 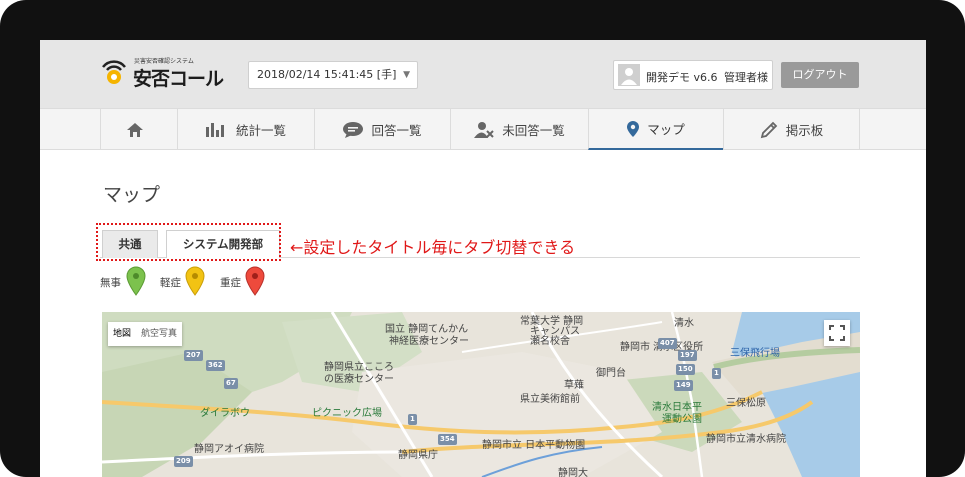 What do you see at coordinates (122, 334) in the screenshot?
I see `map-type-map: 地図` at bounding box center [122, 334].